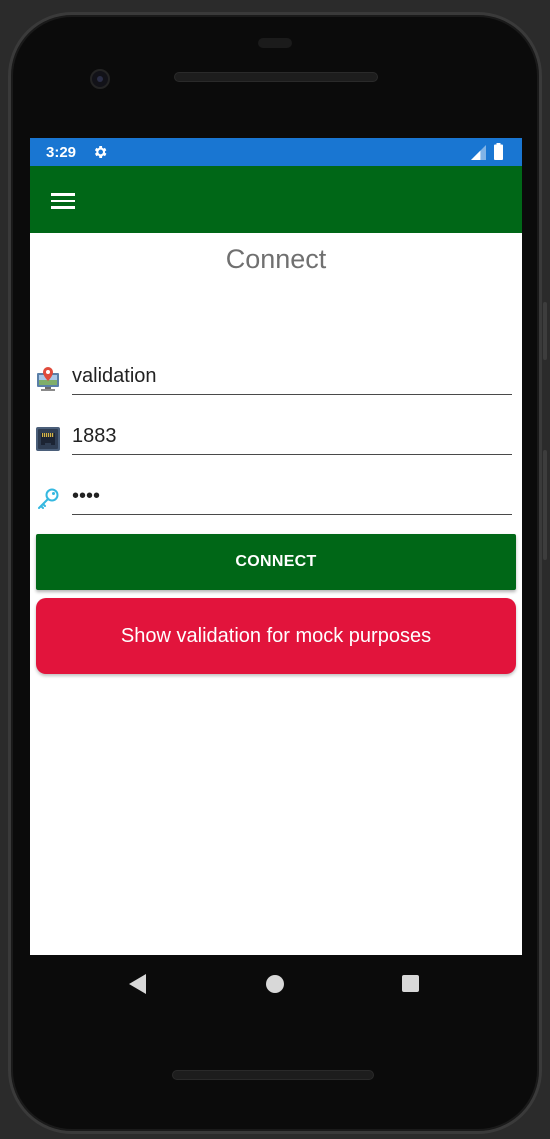 This screenshot has height=1139, width=550. What do you see at coordinates (292, 438) in the screenshot?
I see `port-input` at bounding box center [292, 438].